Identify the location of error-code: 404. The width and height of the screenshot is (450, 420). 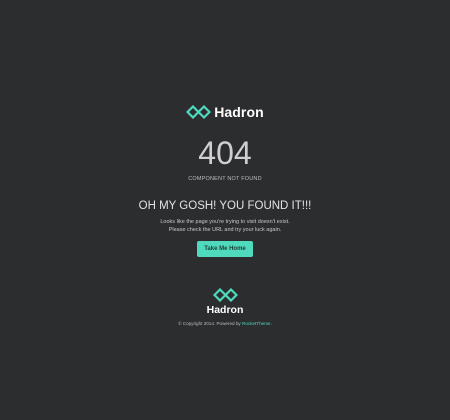
(225, 153).